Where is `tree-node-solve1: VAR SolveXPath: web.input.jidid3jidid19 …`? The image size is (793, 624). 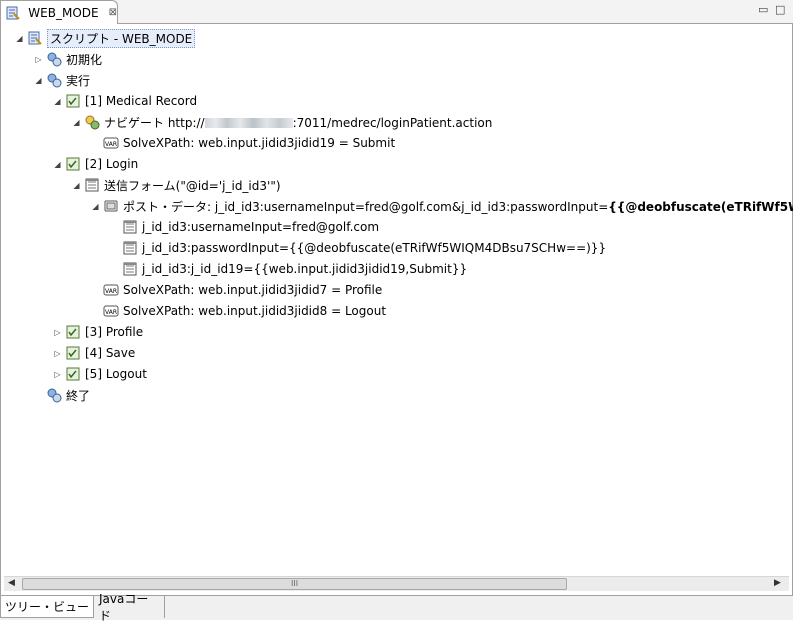 tree-node-solve1: VAR SolveXPath: web.input.jidid3jidid19 … is located at coordinates (242, 143).